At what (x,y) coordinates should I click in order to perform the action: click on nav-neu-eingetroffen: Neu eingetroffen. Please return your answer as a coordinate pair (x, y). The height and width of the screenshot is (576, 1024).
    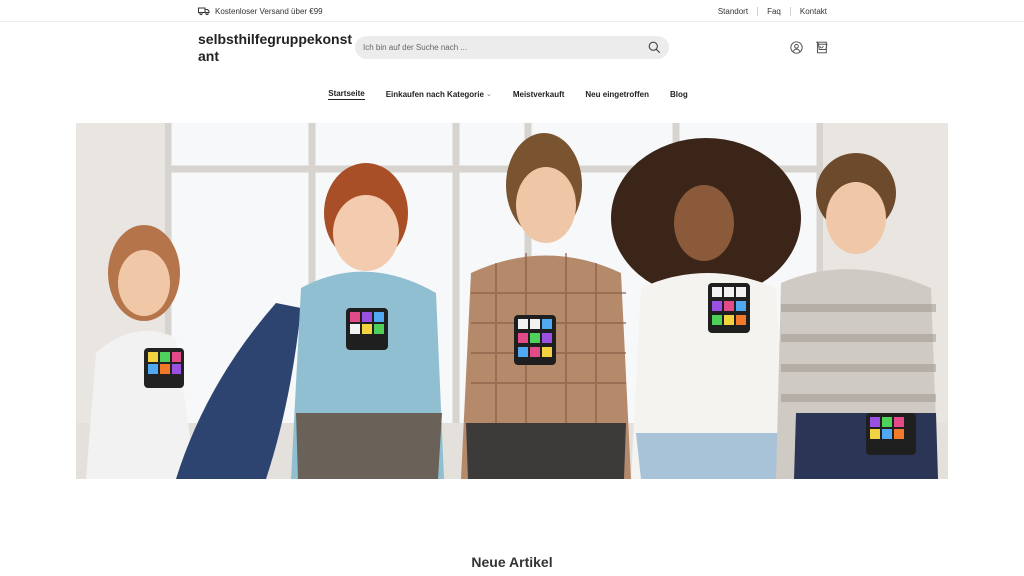
    Looking at the image, I should click on (617, 94).